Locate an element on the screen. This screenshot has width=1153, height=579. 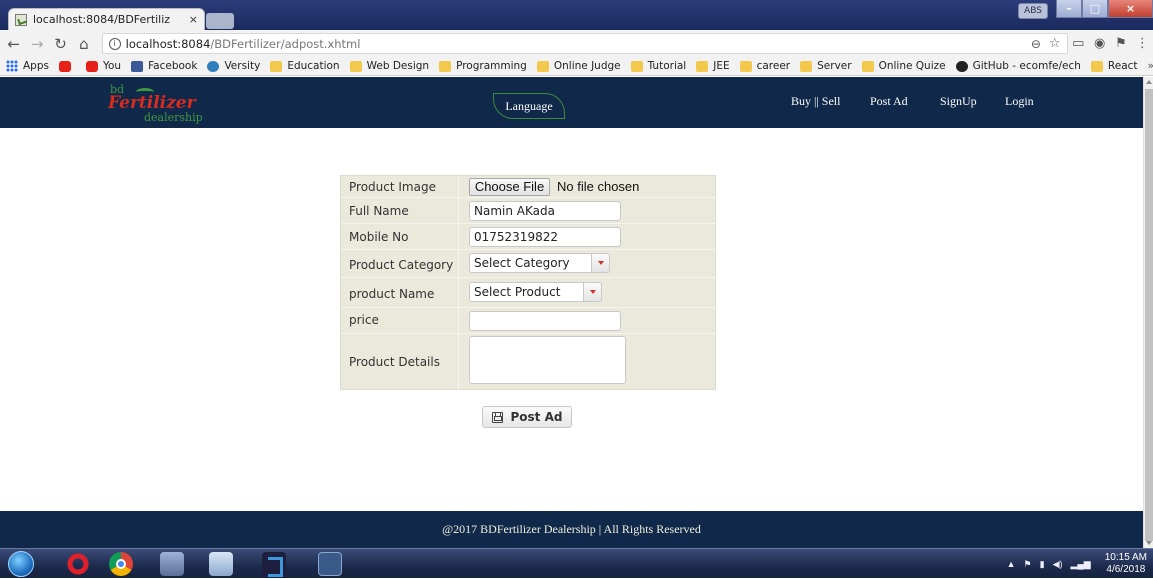
details-label: Product Details is located at coordinates (394, 362).